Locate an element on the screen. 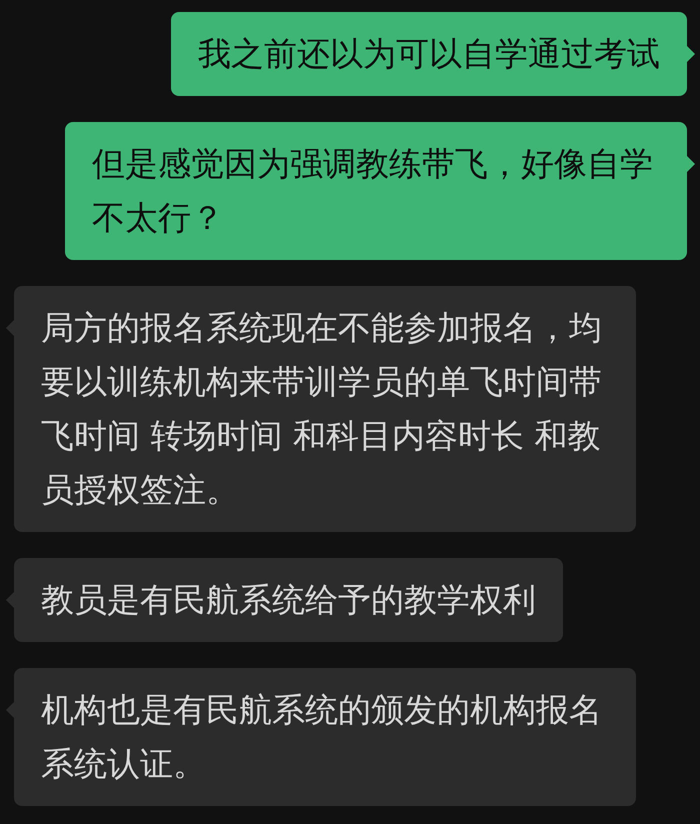 The width and height of the screenshot is (700, 824). message-bubble: 机构也是有民航系统的颁发的机构报名系统认证。 is located at coordinates (325, 737).